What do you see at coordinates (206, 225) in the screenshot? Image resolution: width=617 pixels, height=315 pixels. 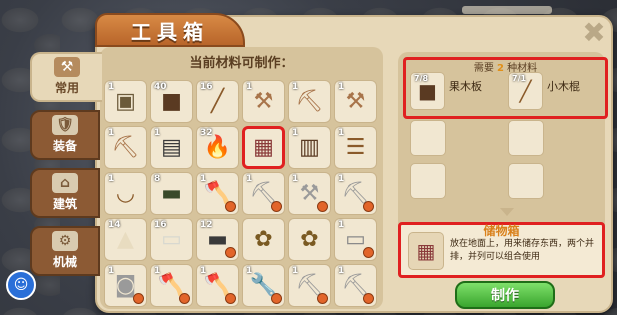 I see `item-count: 12` at bounding box center [206, 225].